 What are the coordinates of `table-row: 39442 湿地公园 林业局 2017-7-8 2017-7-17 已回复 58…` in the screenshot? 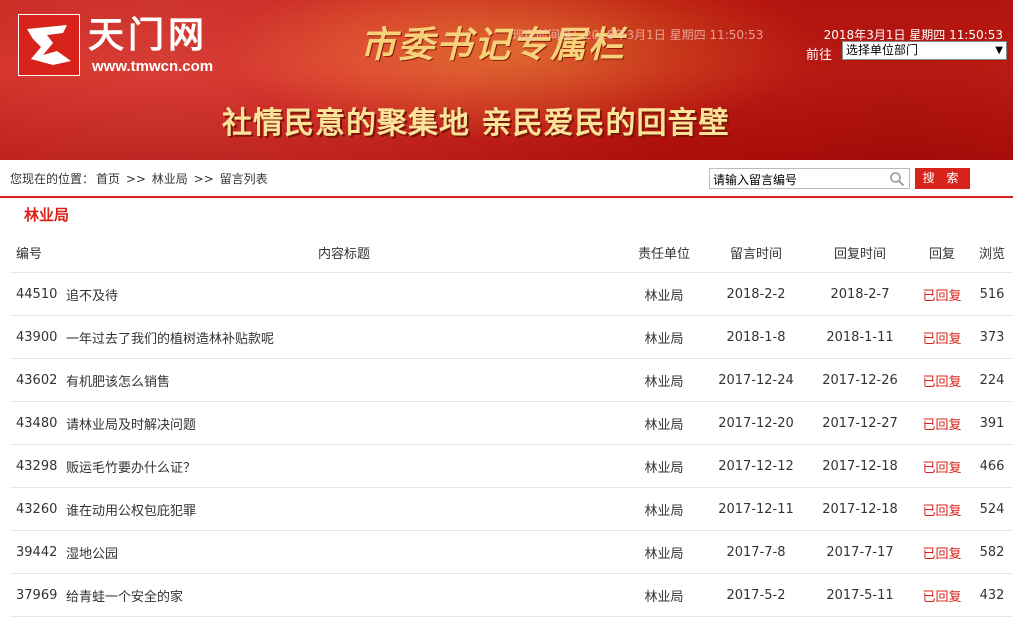 It's located at (511, 552).